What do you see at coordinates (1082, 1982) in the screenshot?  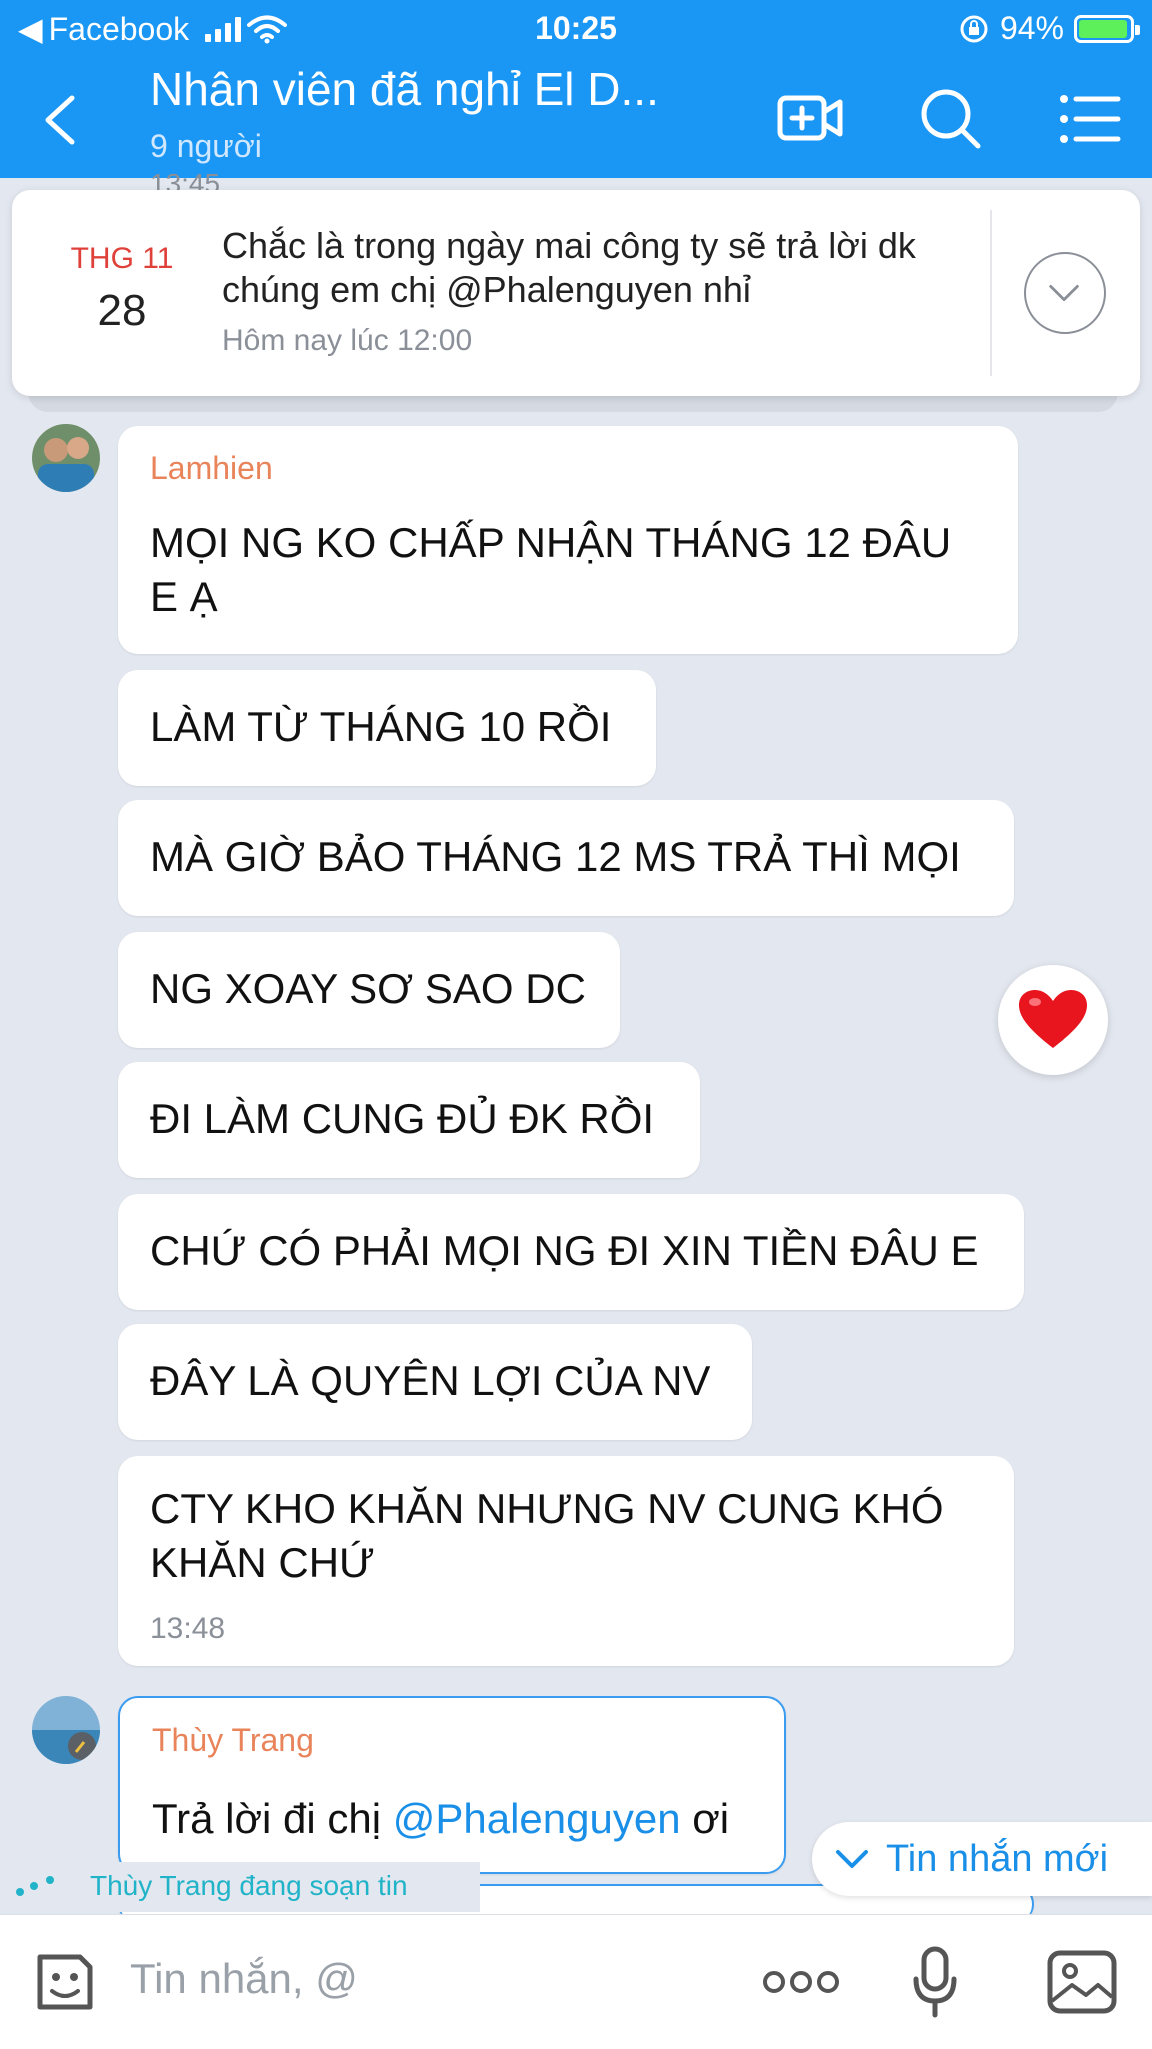 I see `image-icon` at bounding box center [1082, 1982].